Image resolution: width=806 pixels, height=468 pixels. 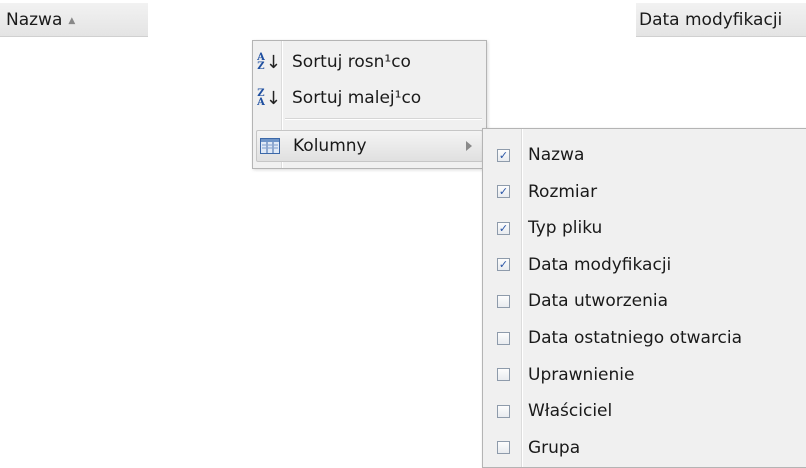 What do you see at coordinates (565, 228) in the screenshot?
I see `column-toggle-label: Typ pliku` at bounding box center [565, 228].